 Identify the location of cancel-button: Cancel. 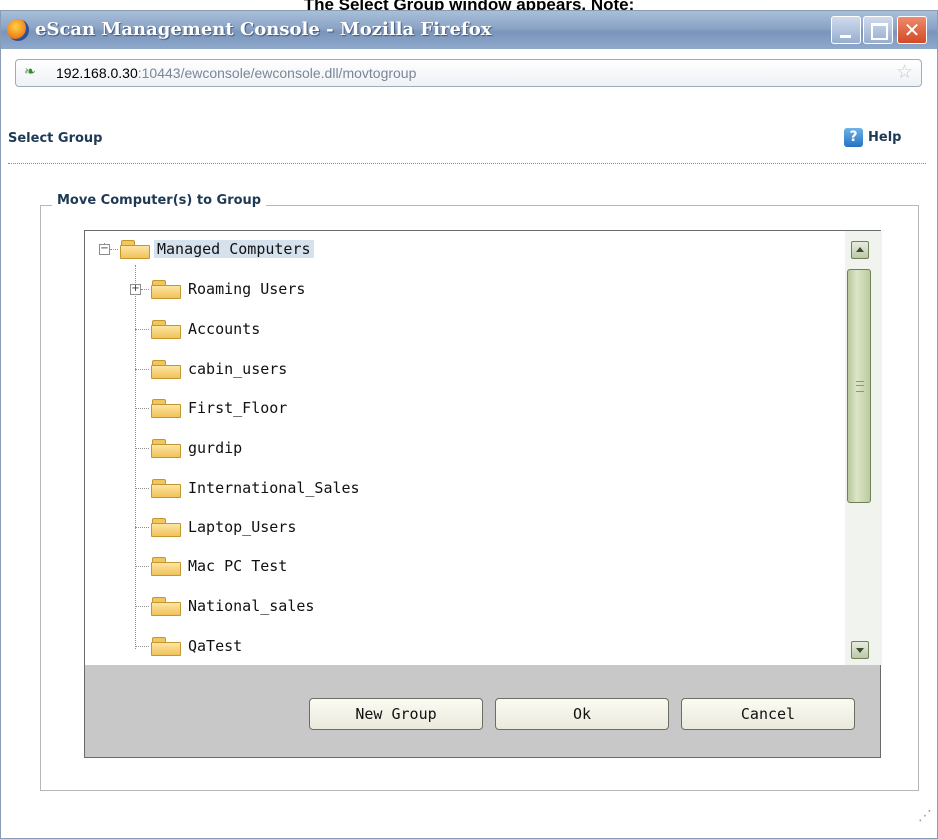
(768, 714).